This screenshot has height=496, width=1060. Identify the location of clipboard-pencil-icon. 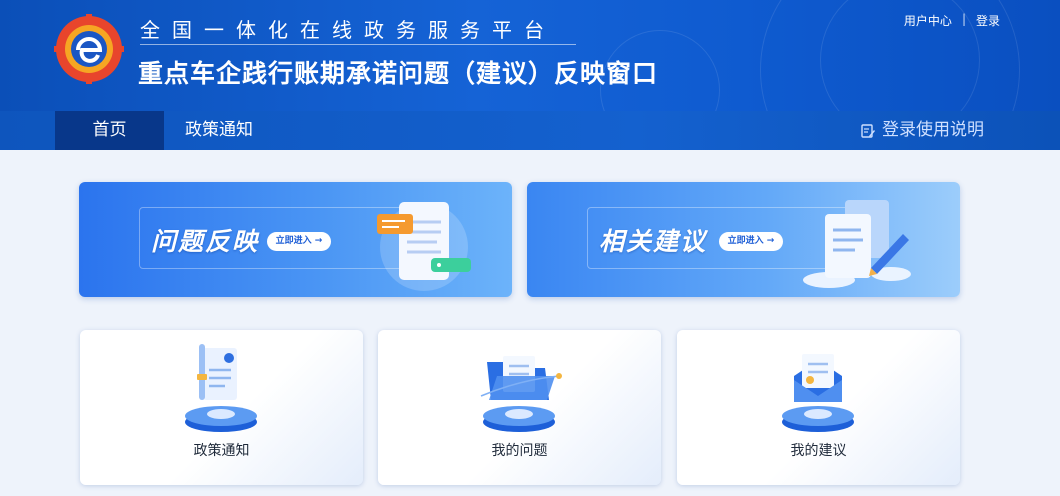
(857, 244).